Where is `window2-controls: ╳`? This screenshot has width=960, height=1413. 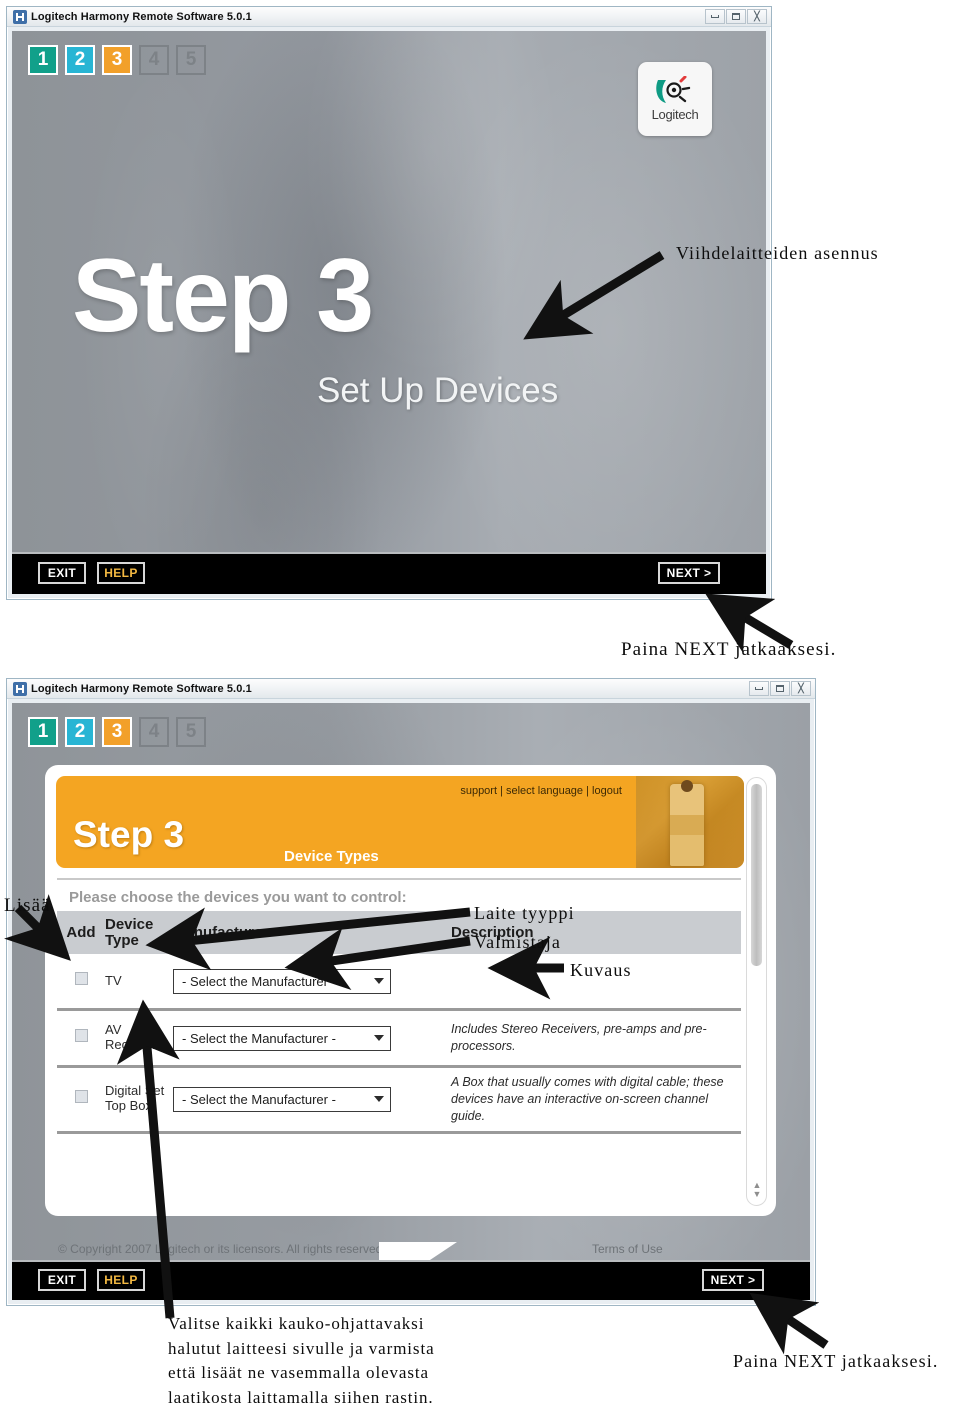
window2-controls: ╳ is located at coordinates (780, 688).